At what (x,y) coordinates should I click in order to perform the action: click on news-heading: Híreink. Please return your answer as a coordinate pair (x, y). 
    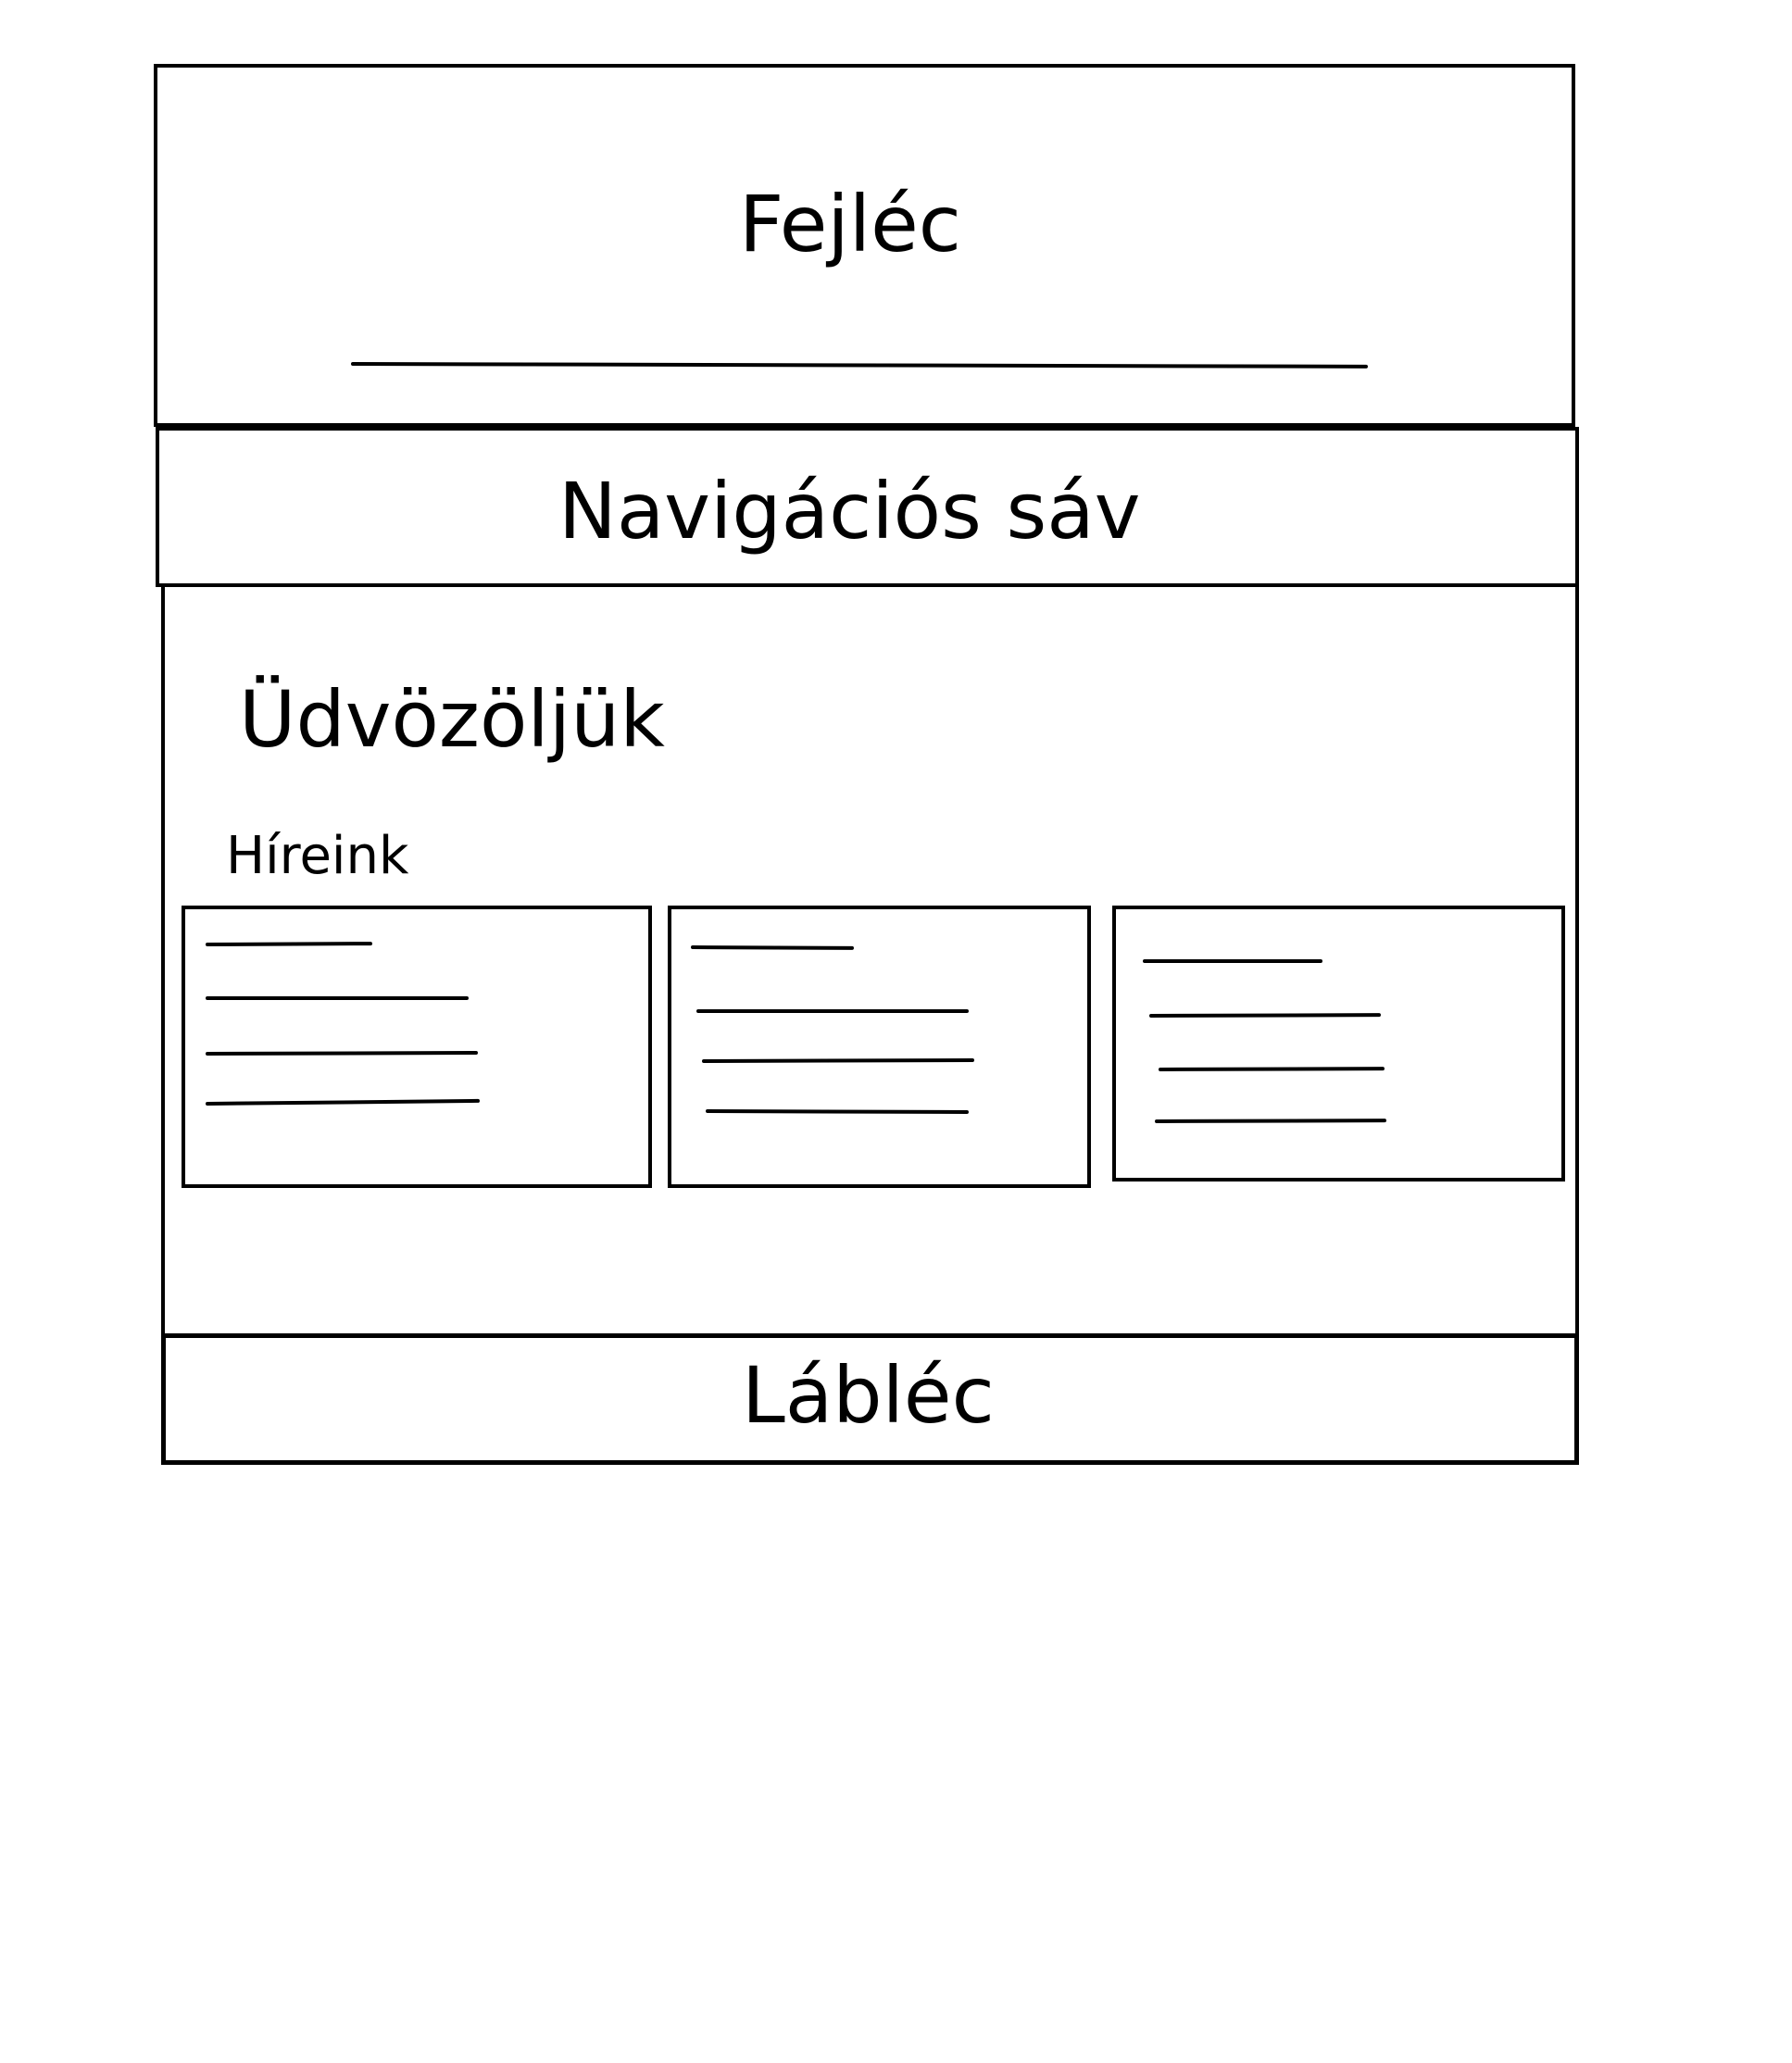
    Looking at the image, I should click on (317, 856).